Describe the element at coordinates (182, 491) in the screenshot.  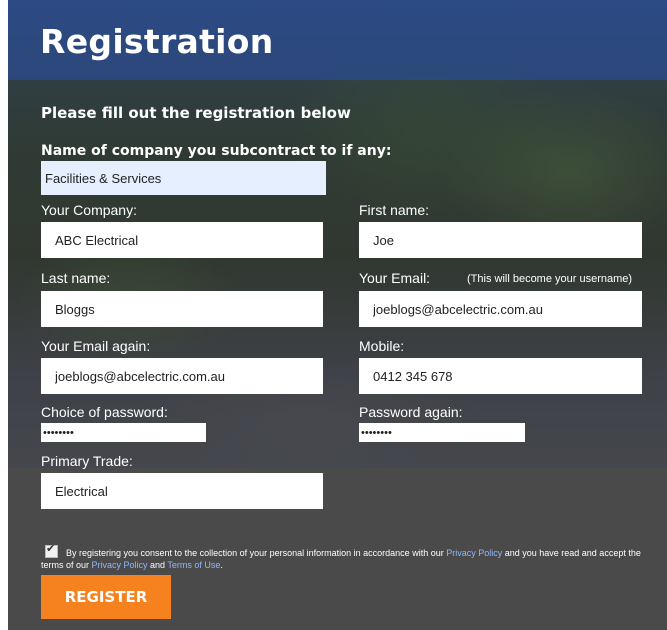
I see `primary-trade-input` at that location.